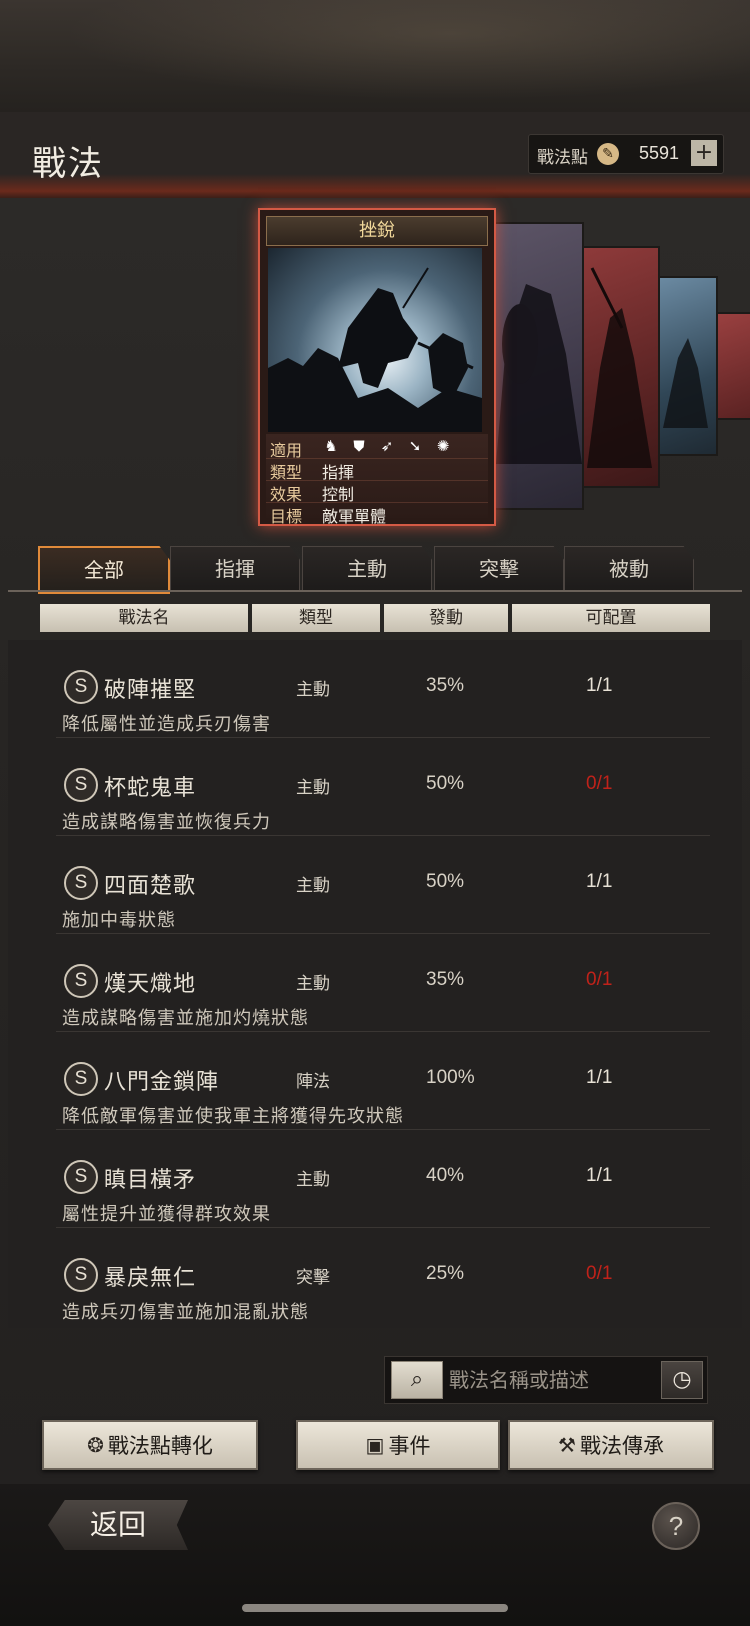 The height and width of the screenshot is (1626, 750). I want to click on events-button: ▣ 事件, so click(398, 1445).